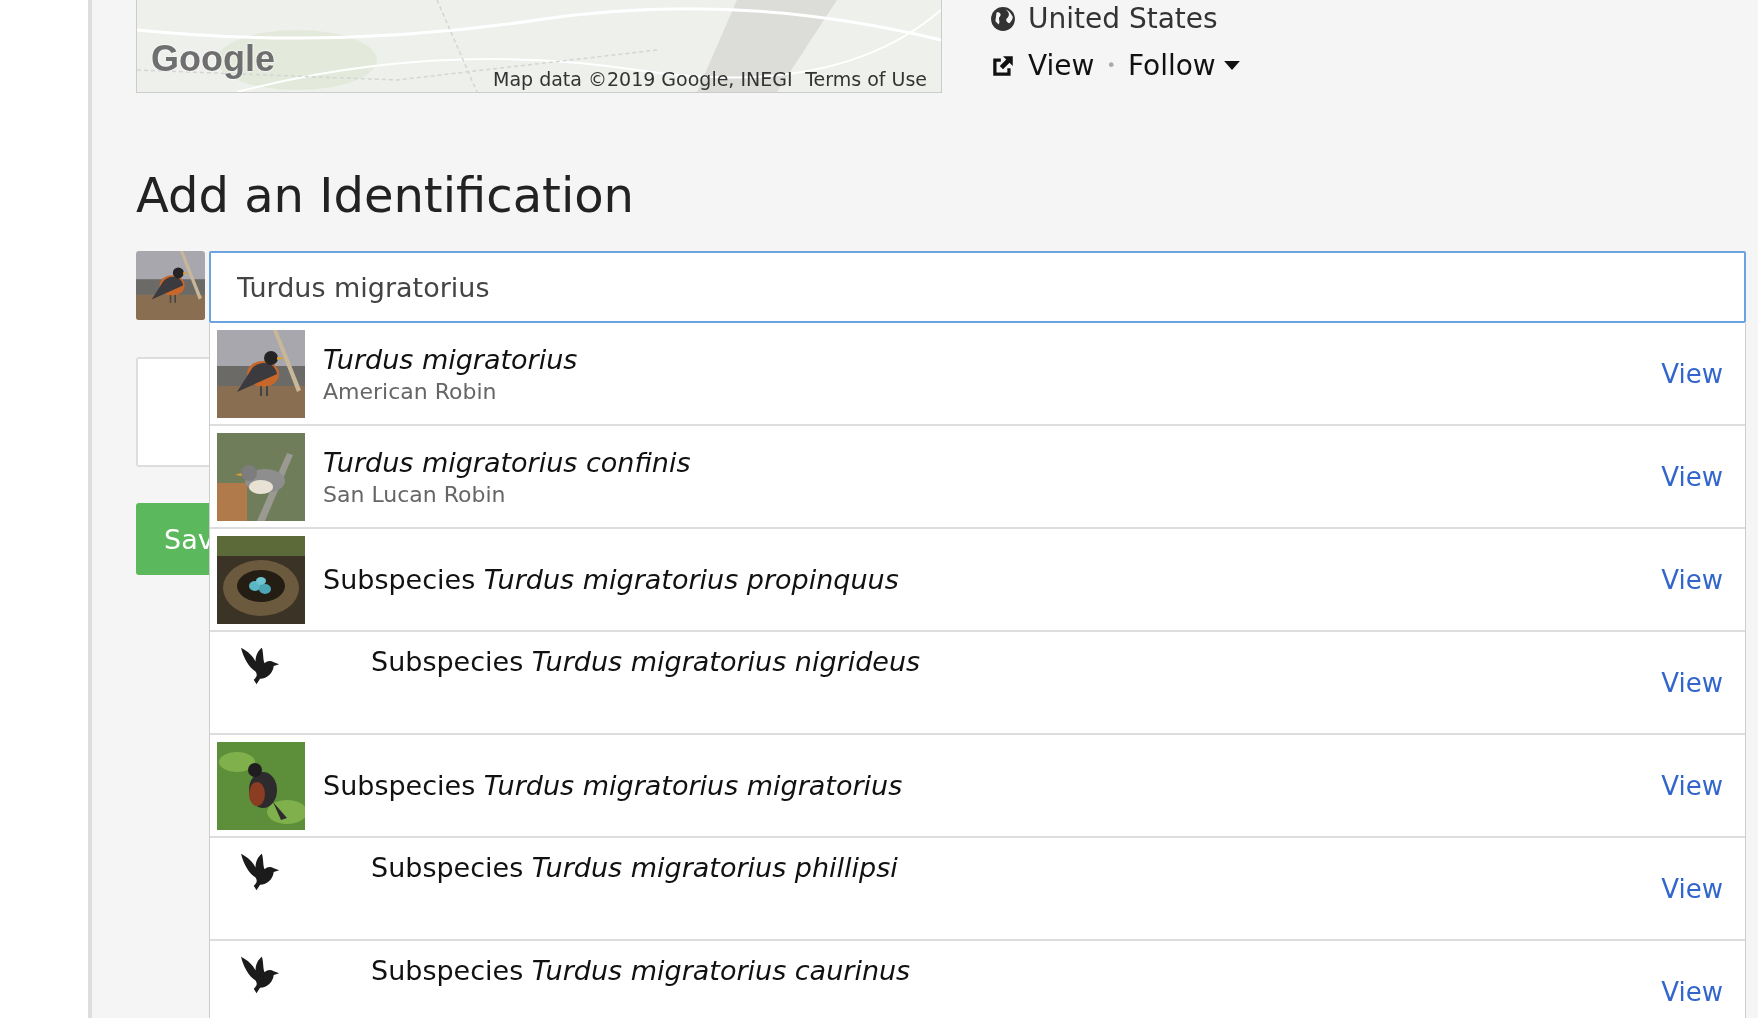 This screenshot has height=1018, width=1758. What do you see at coordinates (611, 579) in the screenshot?
I see `taxon-name: Subspecies Turdus migratorius propinquus` at bounding box center [611, 579].